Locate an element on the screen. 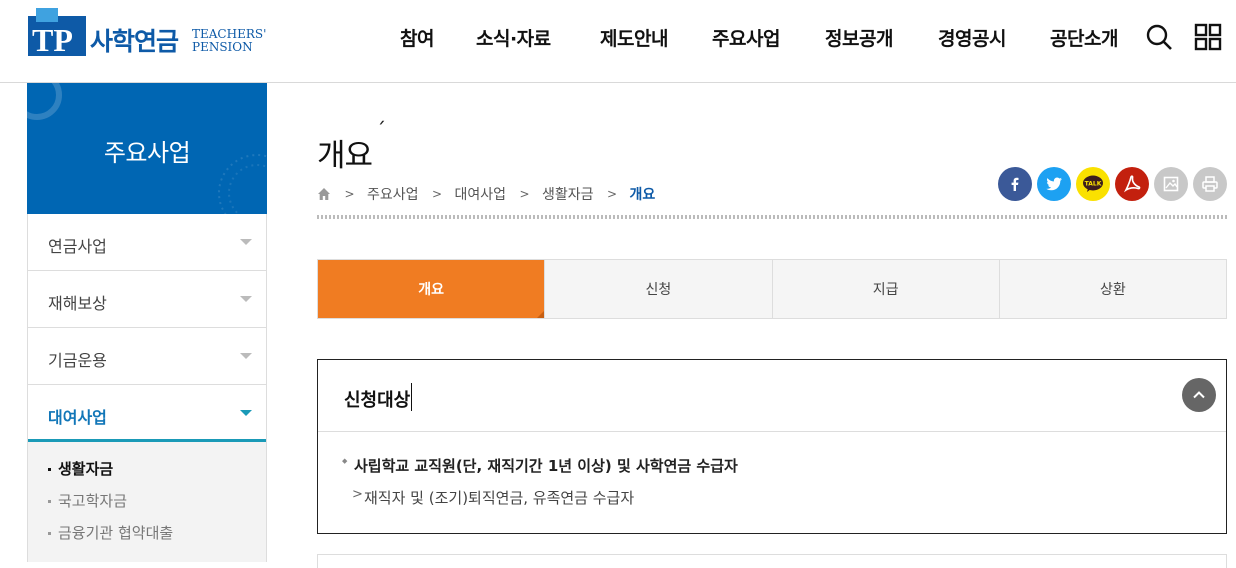  sidebar-item-label: 연금사업 is located at coordinates (77, 246).